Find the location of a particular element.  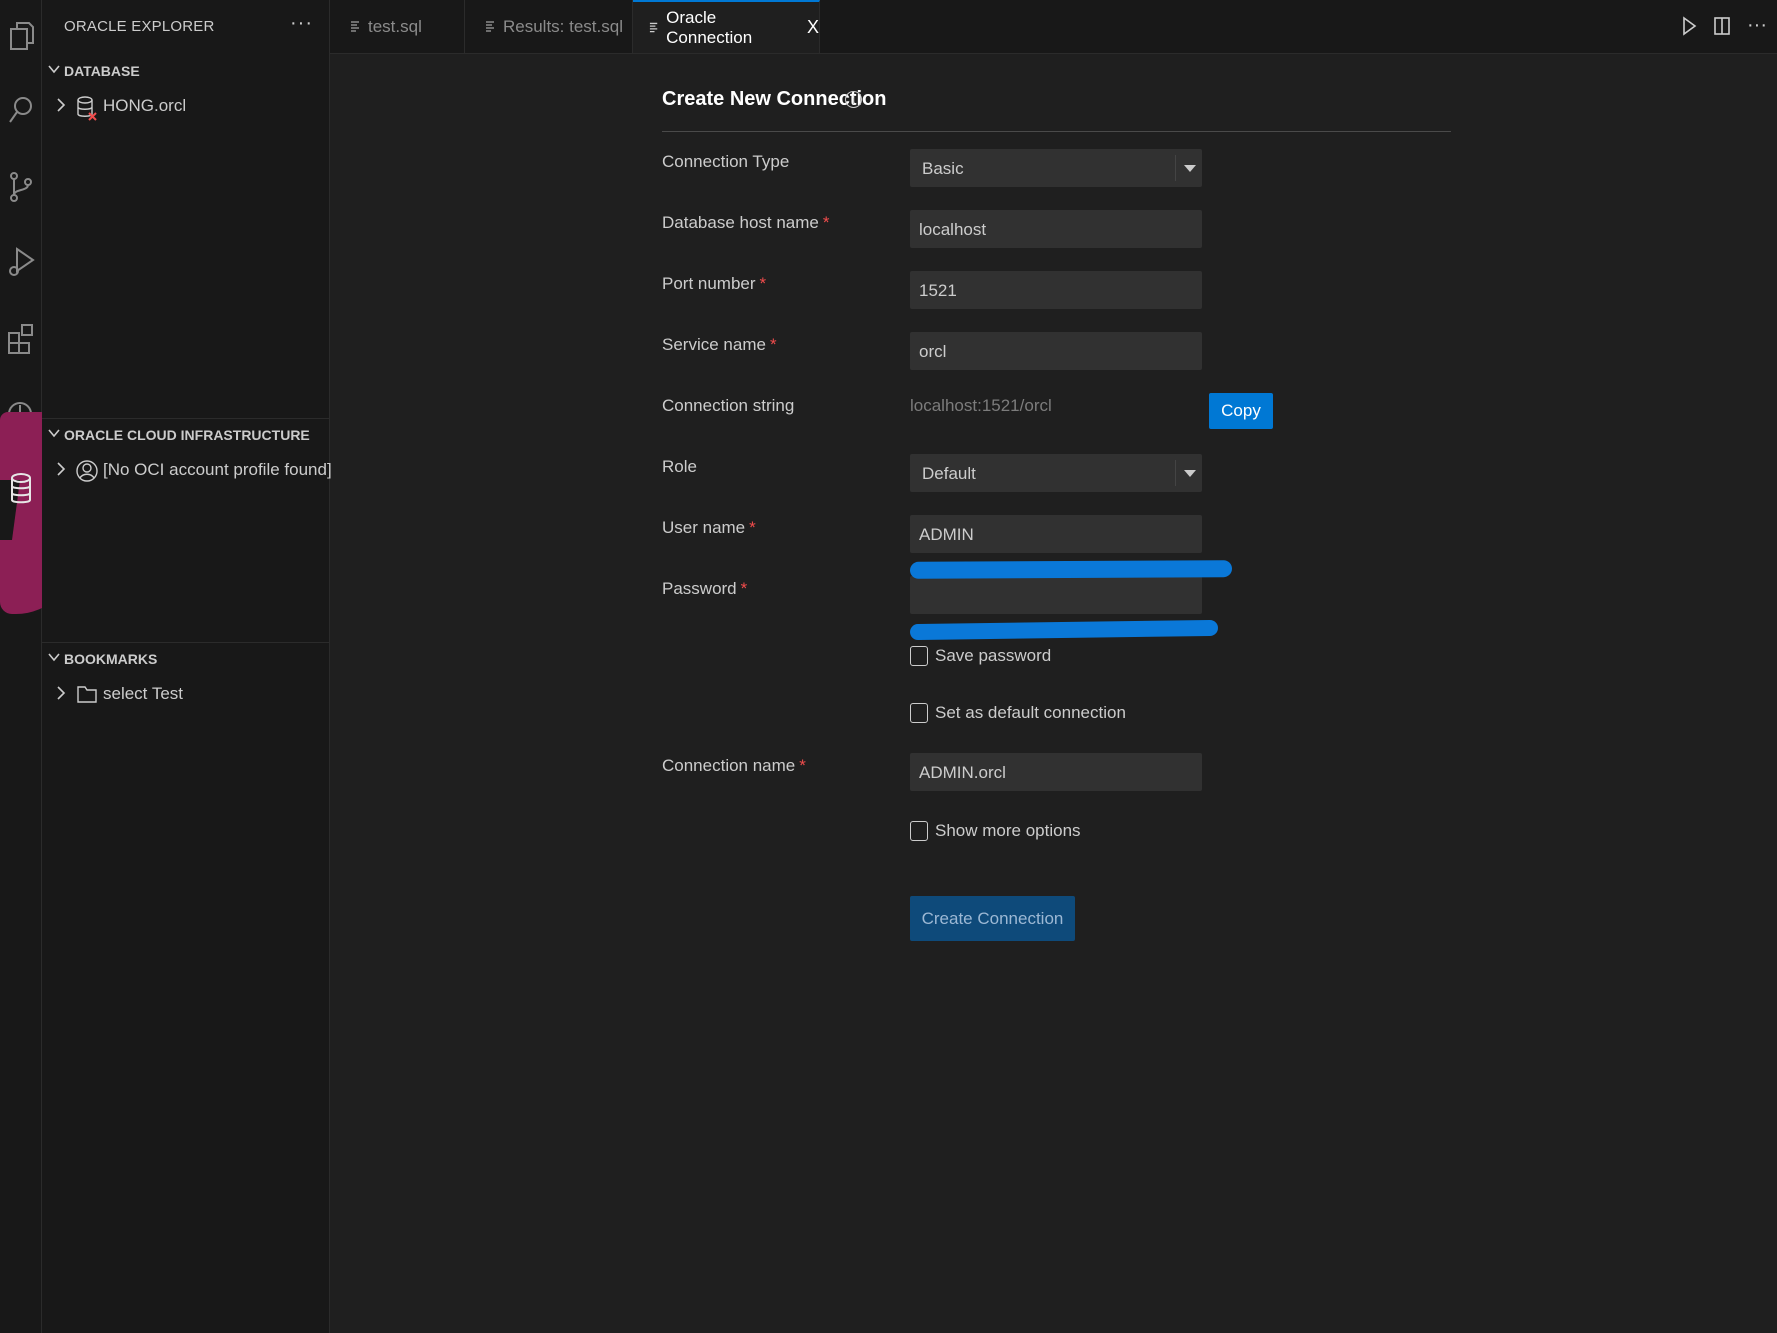

port-label: Port number * is located at coordinates (714, 283).